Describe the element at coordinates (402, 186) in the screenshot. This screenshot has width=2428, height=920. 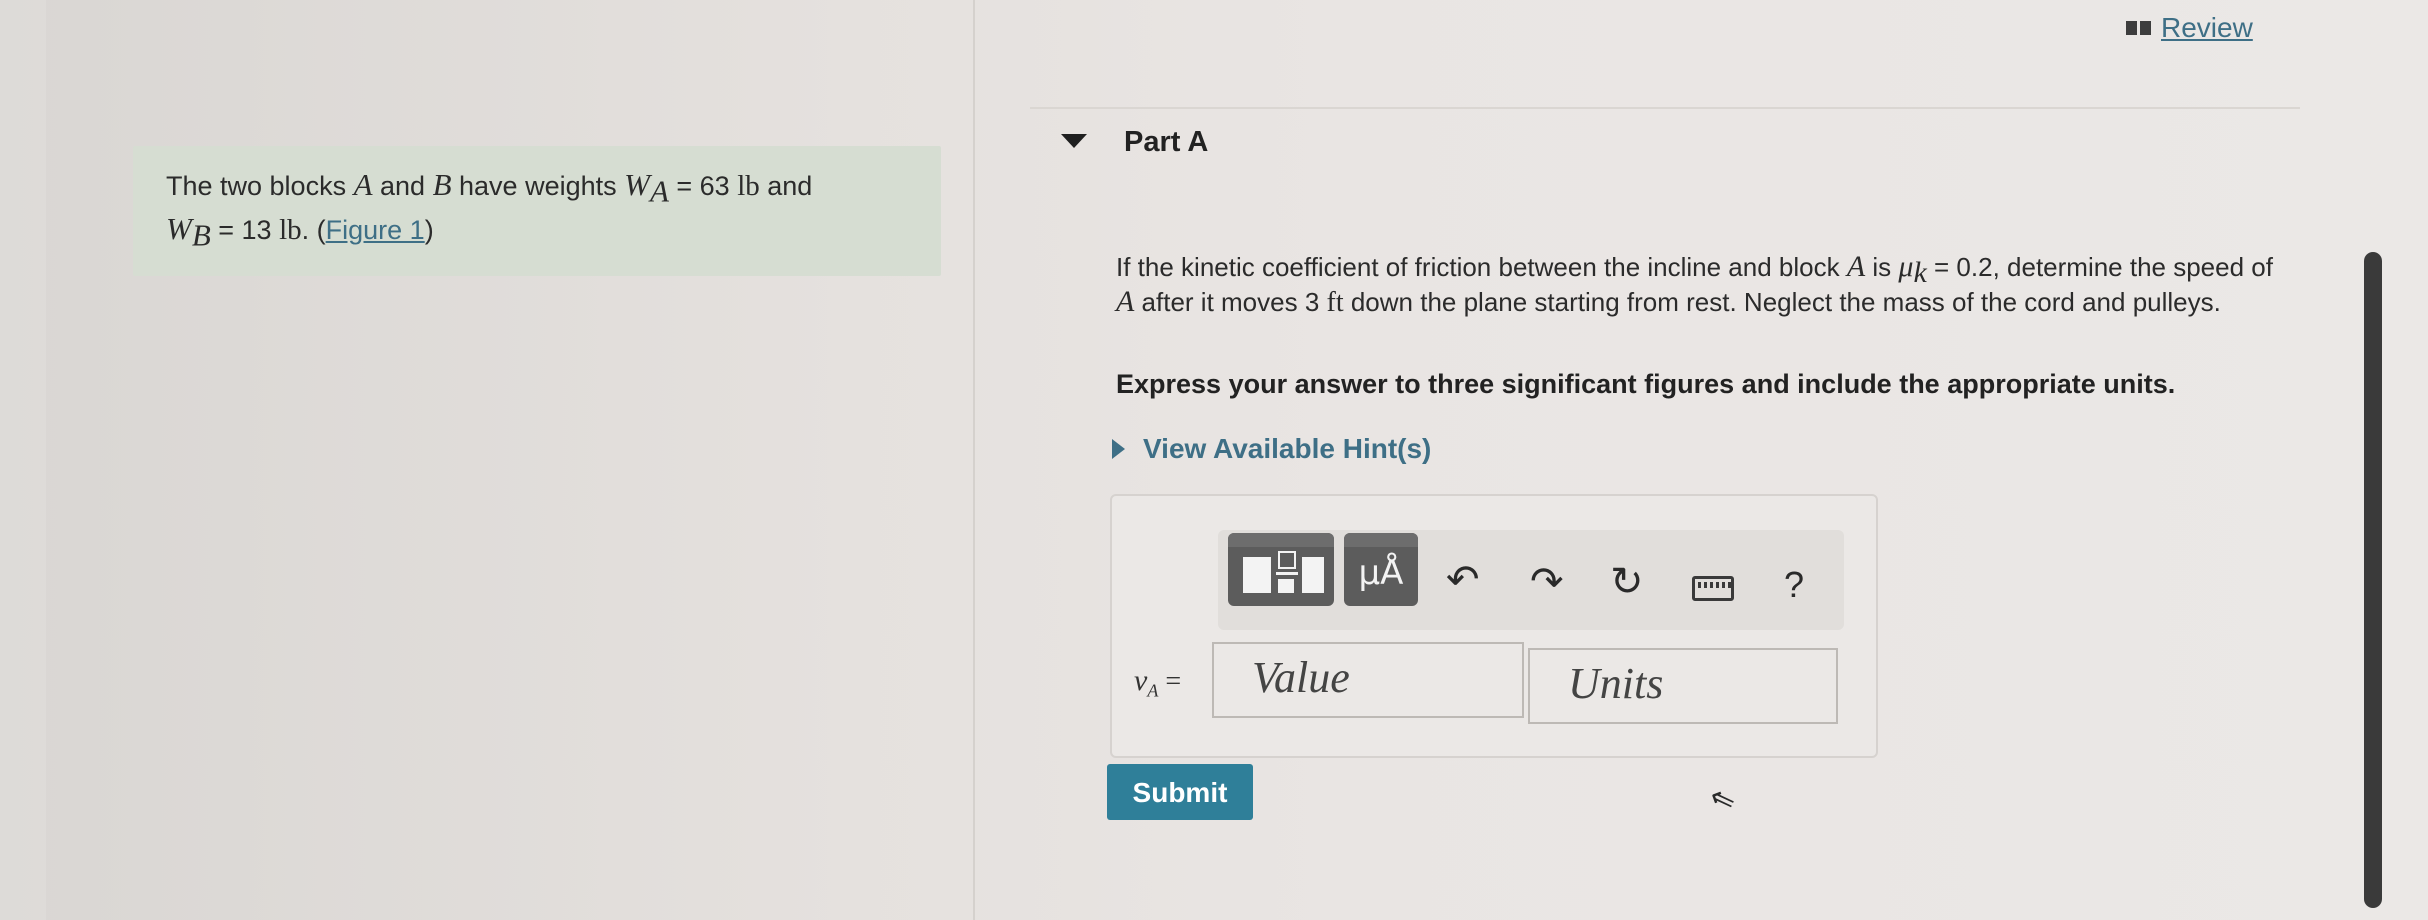
I see `problem-text-and: and` at that location.